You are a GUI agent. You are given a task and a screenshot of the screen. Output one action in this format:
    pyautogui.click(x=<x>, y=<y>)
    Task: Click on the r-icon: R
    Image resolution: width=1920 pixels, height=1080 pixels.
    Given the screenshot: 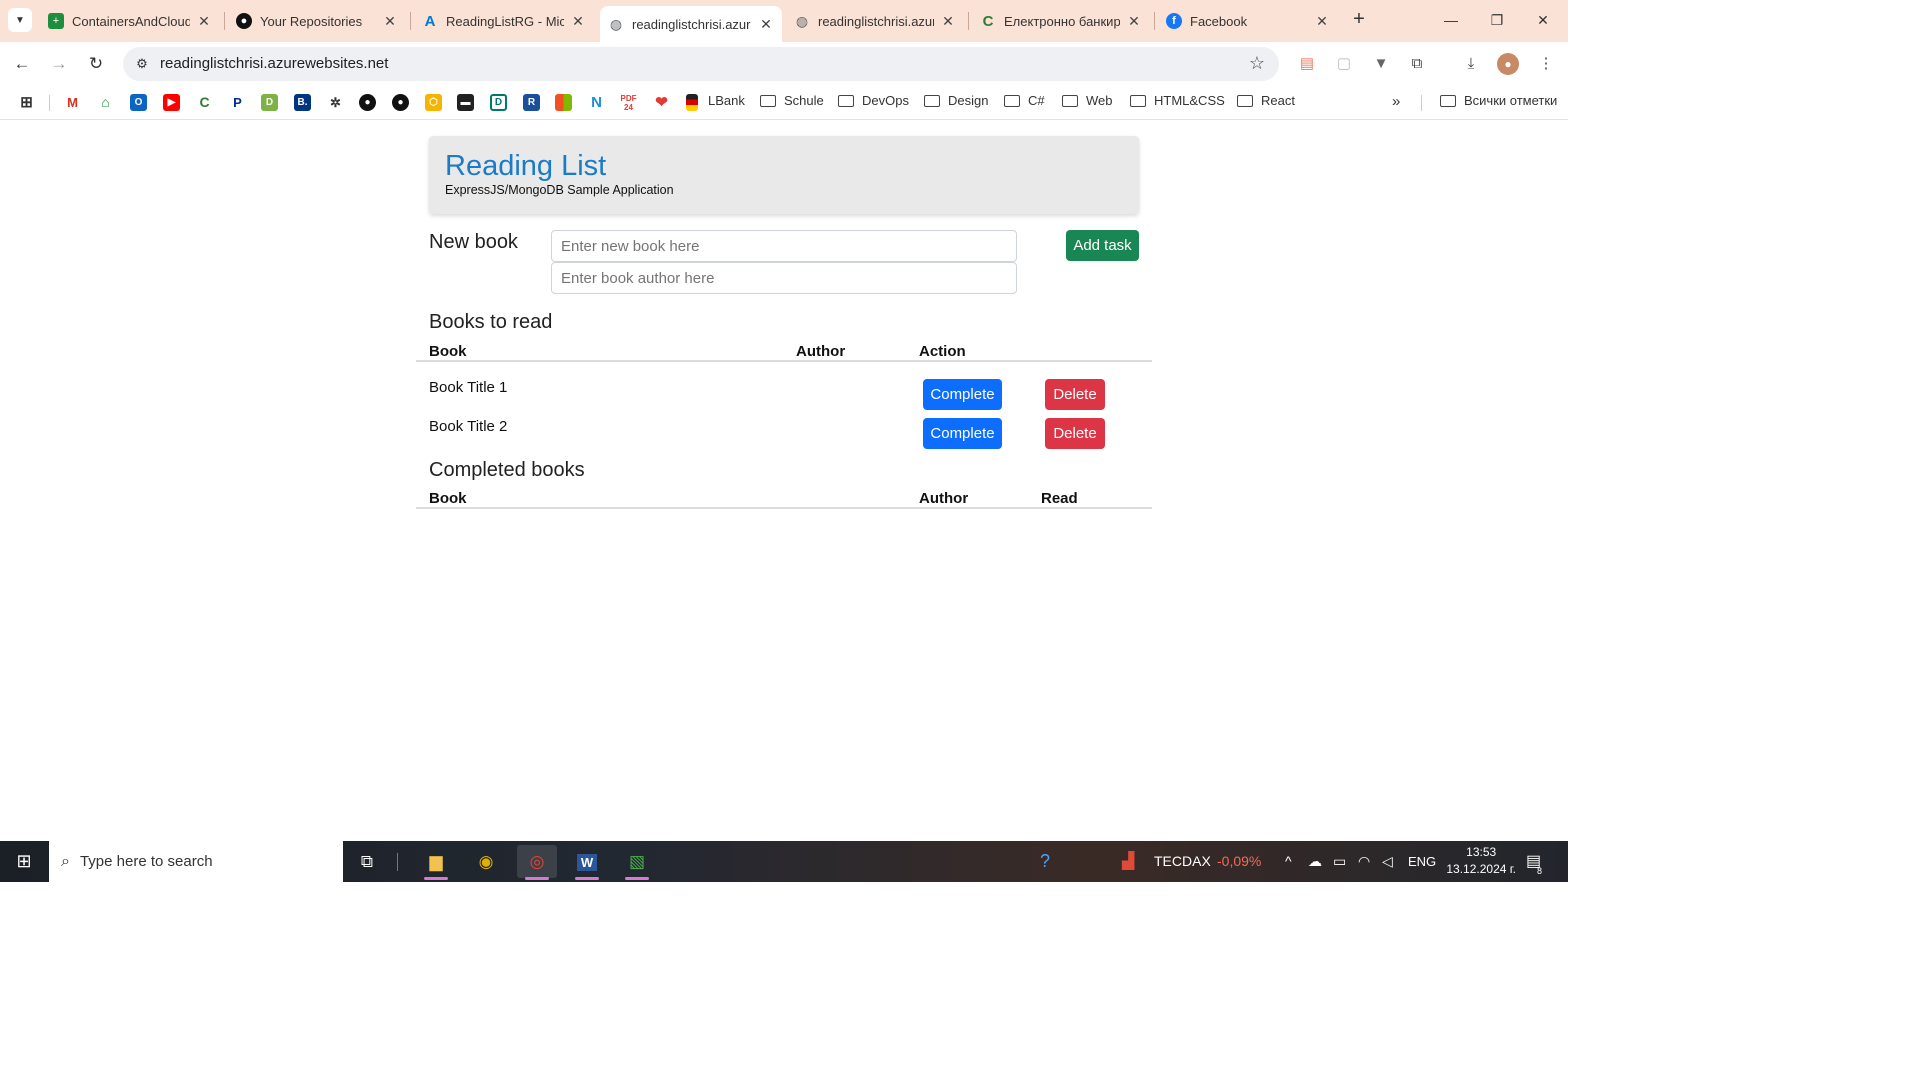 What is the action you would take?
    pyautogui.click(x=531, y=102)
    